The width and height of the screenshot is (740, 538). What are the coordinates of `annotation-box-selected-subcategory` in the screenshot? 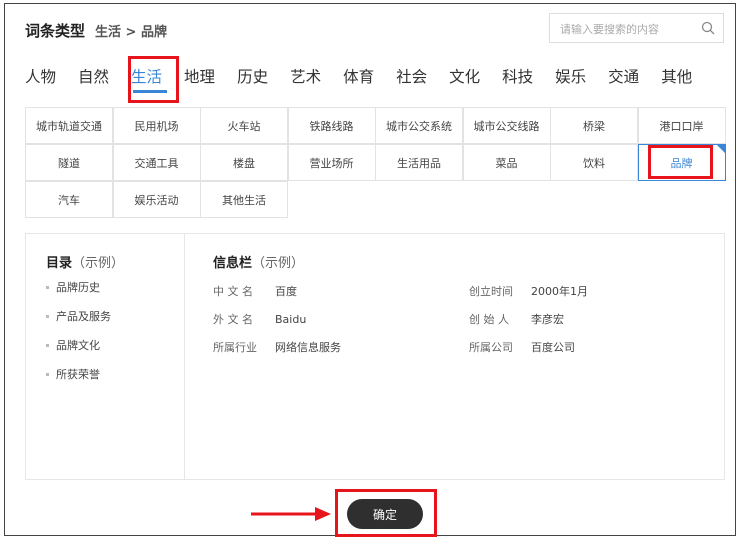 It's located at (680, 162).